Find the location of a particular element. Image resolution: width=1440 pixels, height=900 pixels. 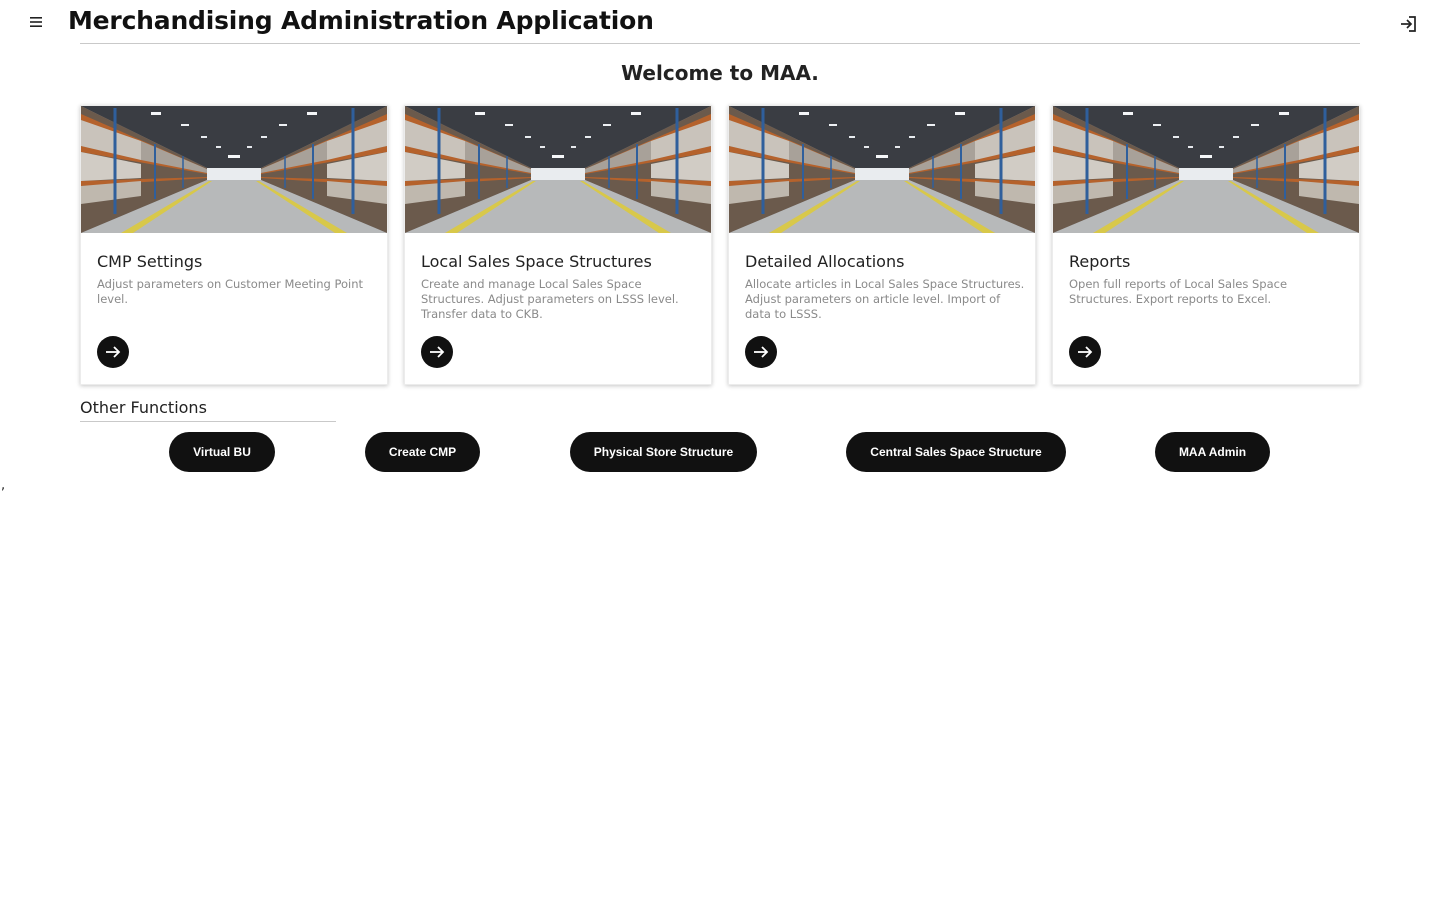

app-title: Merchandising Administration Application is located at coordinates (361, 20).